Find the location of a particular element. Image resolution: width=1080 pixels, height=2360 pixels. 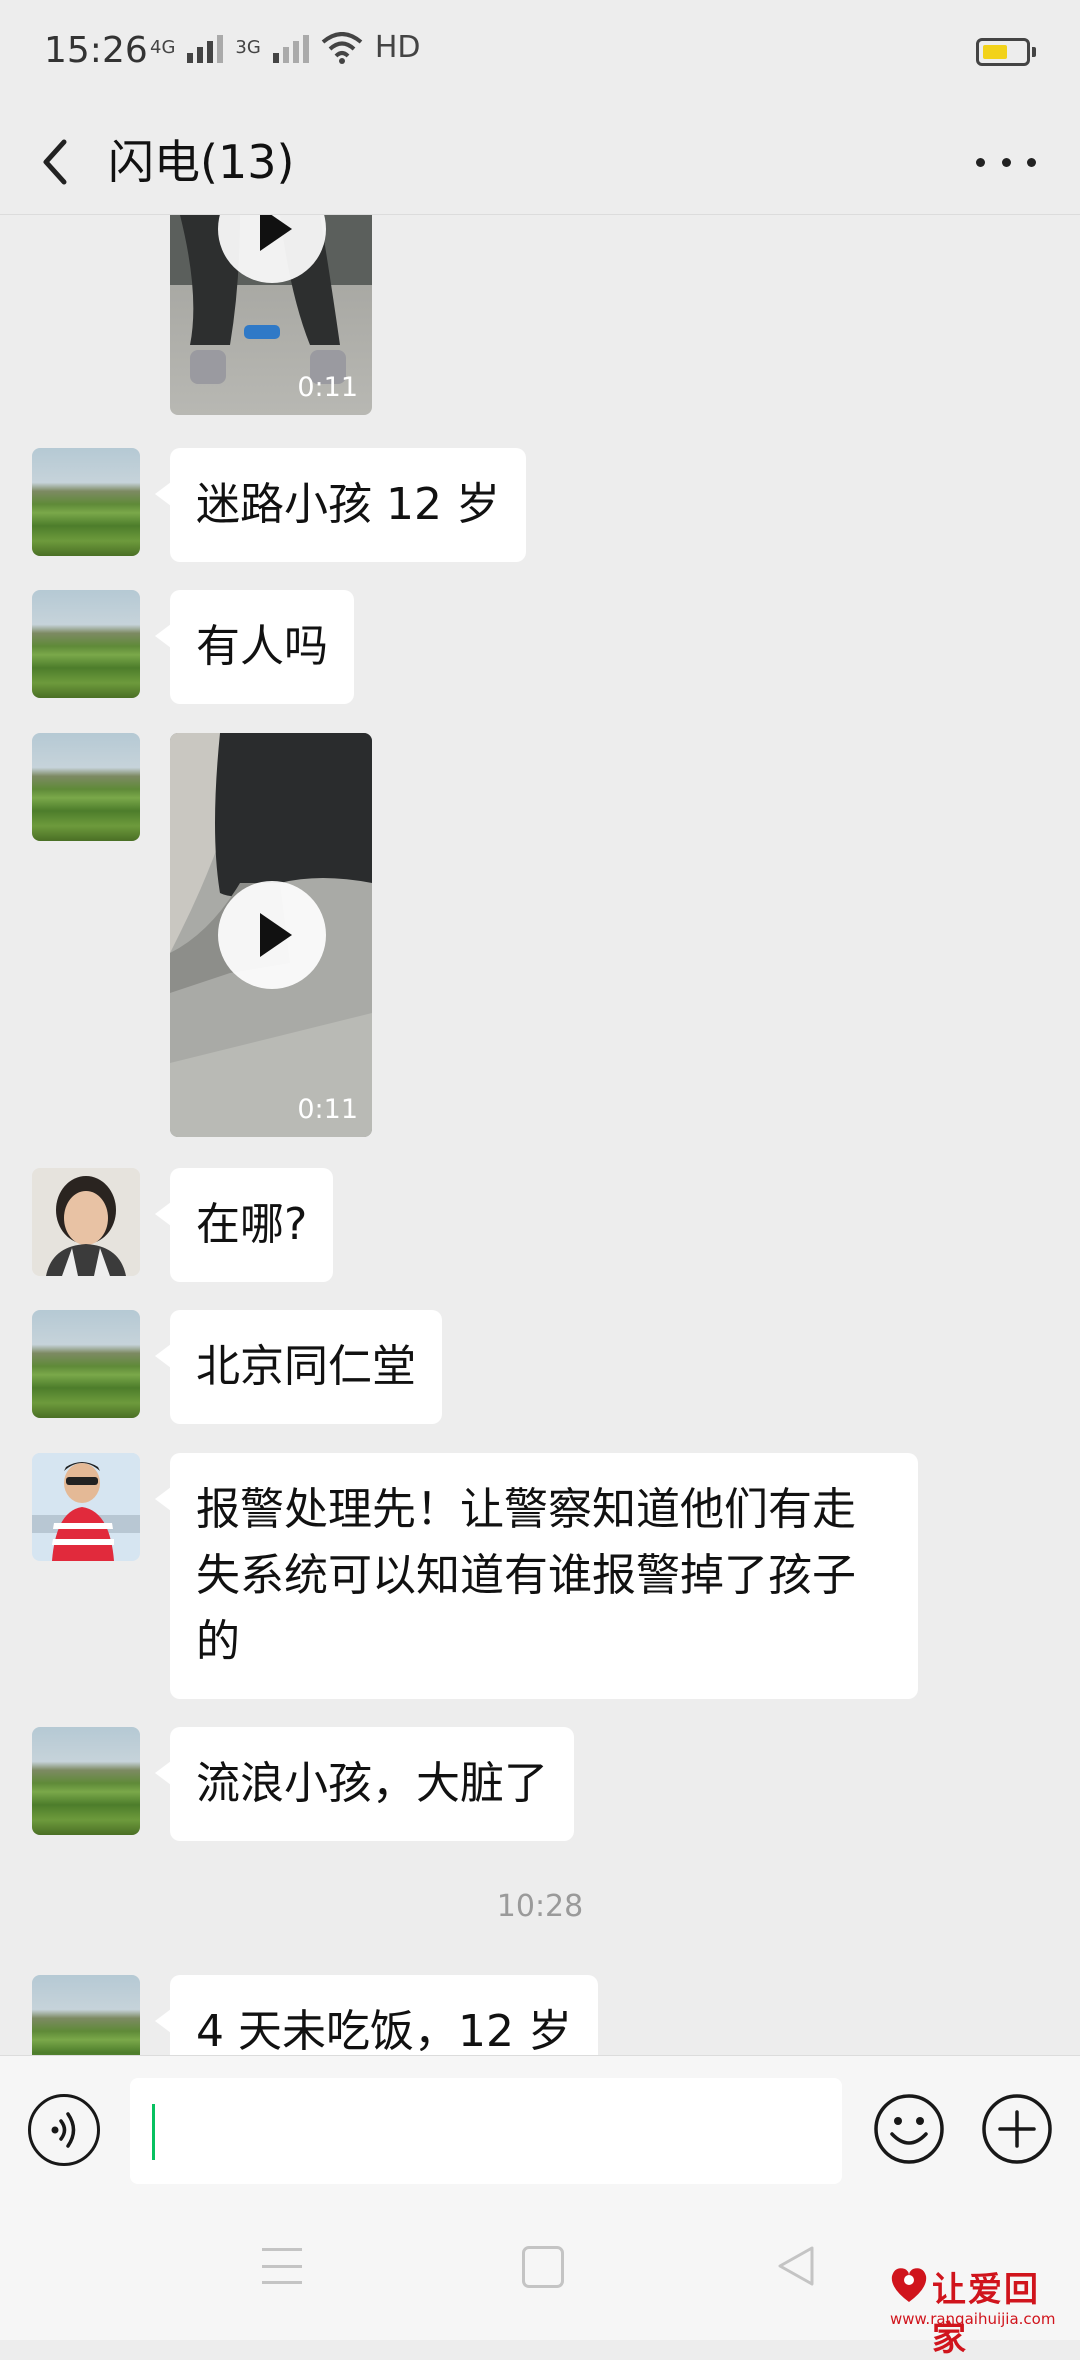

chat-header: 闪电(13) is located at coordinates (540, 162).